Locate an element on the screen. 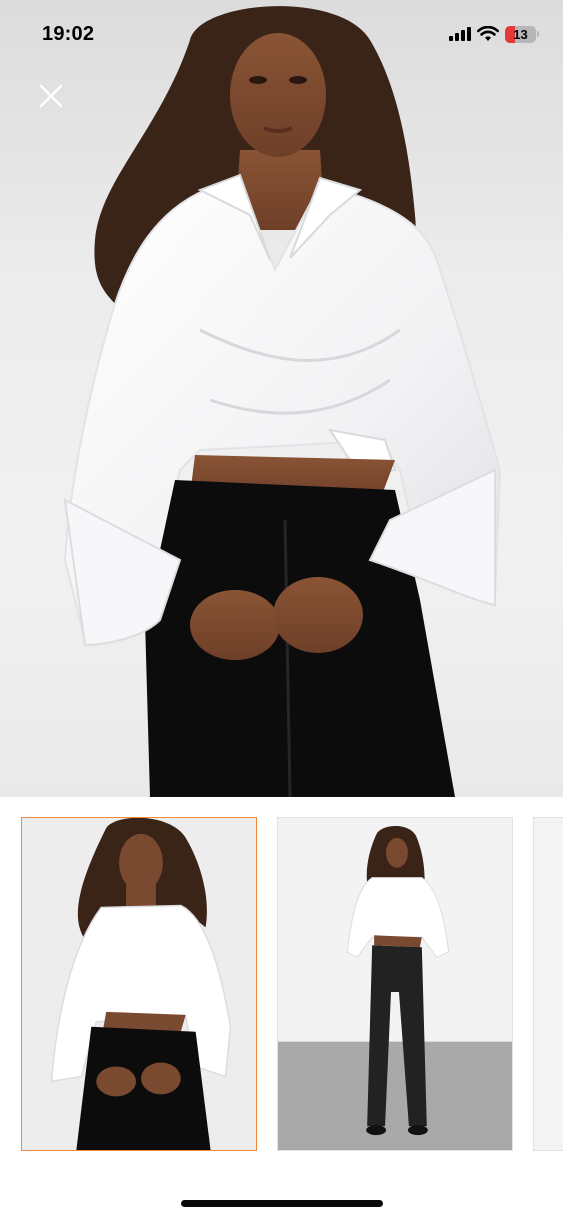  wifi-icon is located at coordinates (488, 33).